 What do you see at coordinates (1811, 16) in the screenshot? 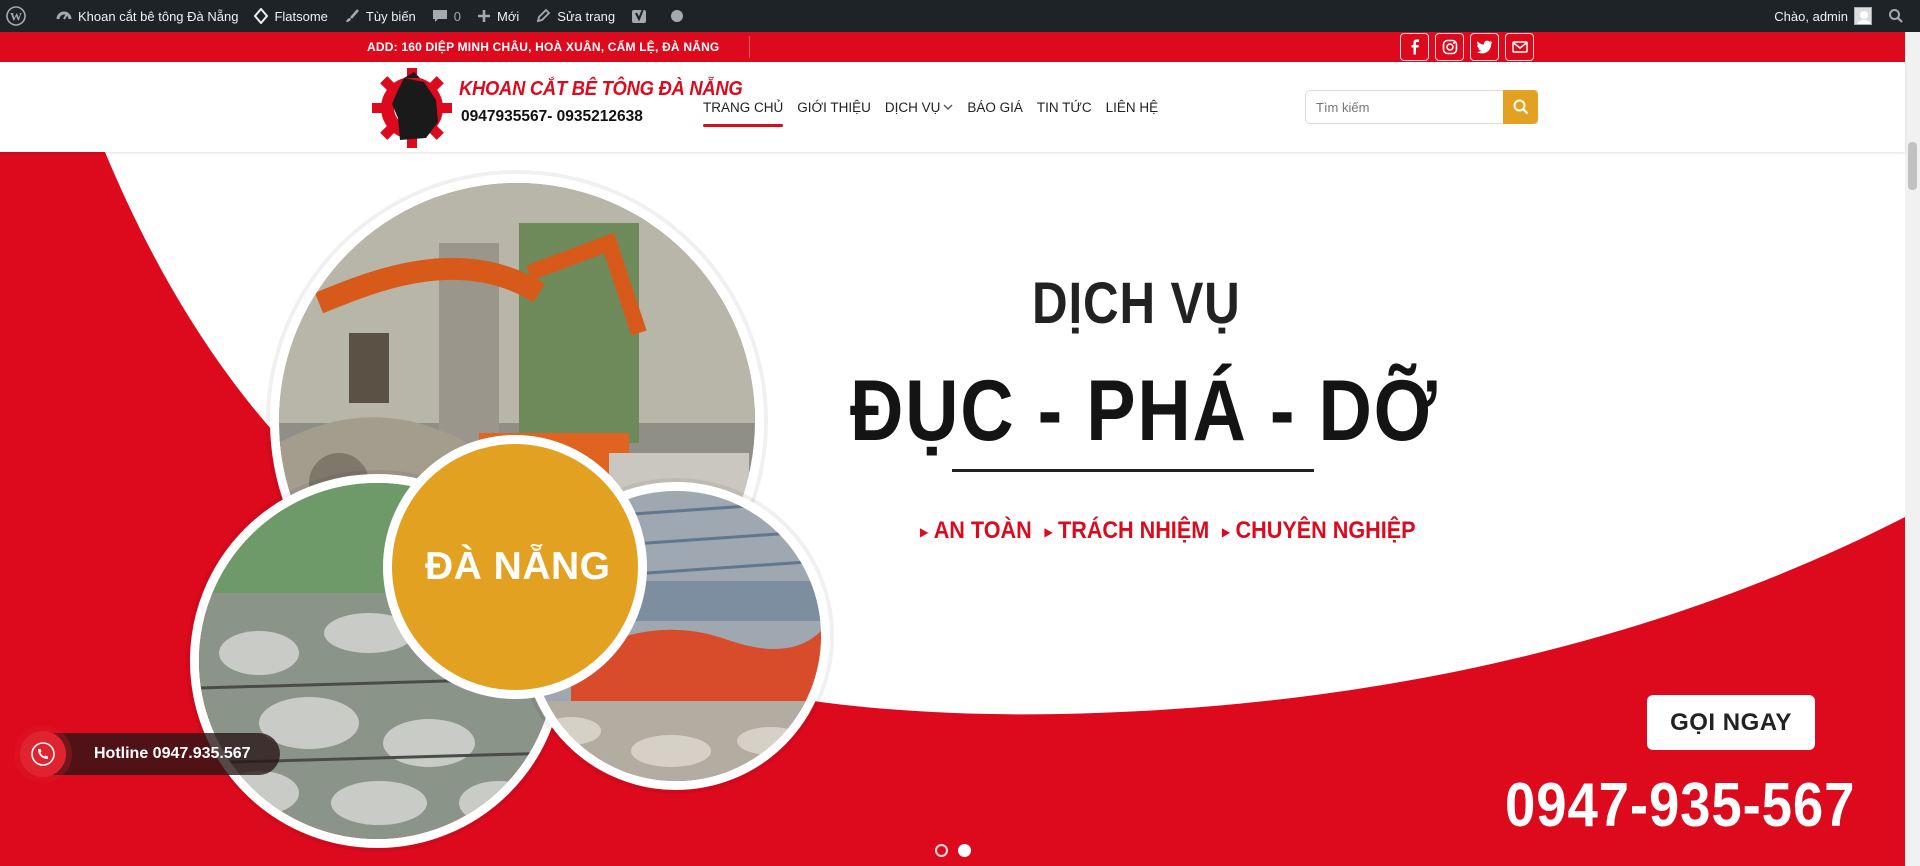
I see `greeting-label: Chào, admin` at bounding box center [1811, 16].